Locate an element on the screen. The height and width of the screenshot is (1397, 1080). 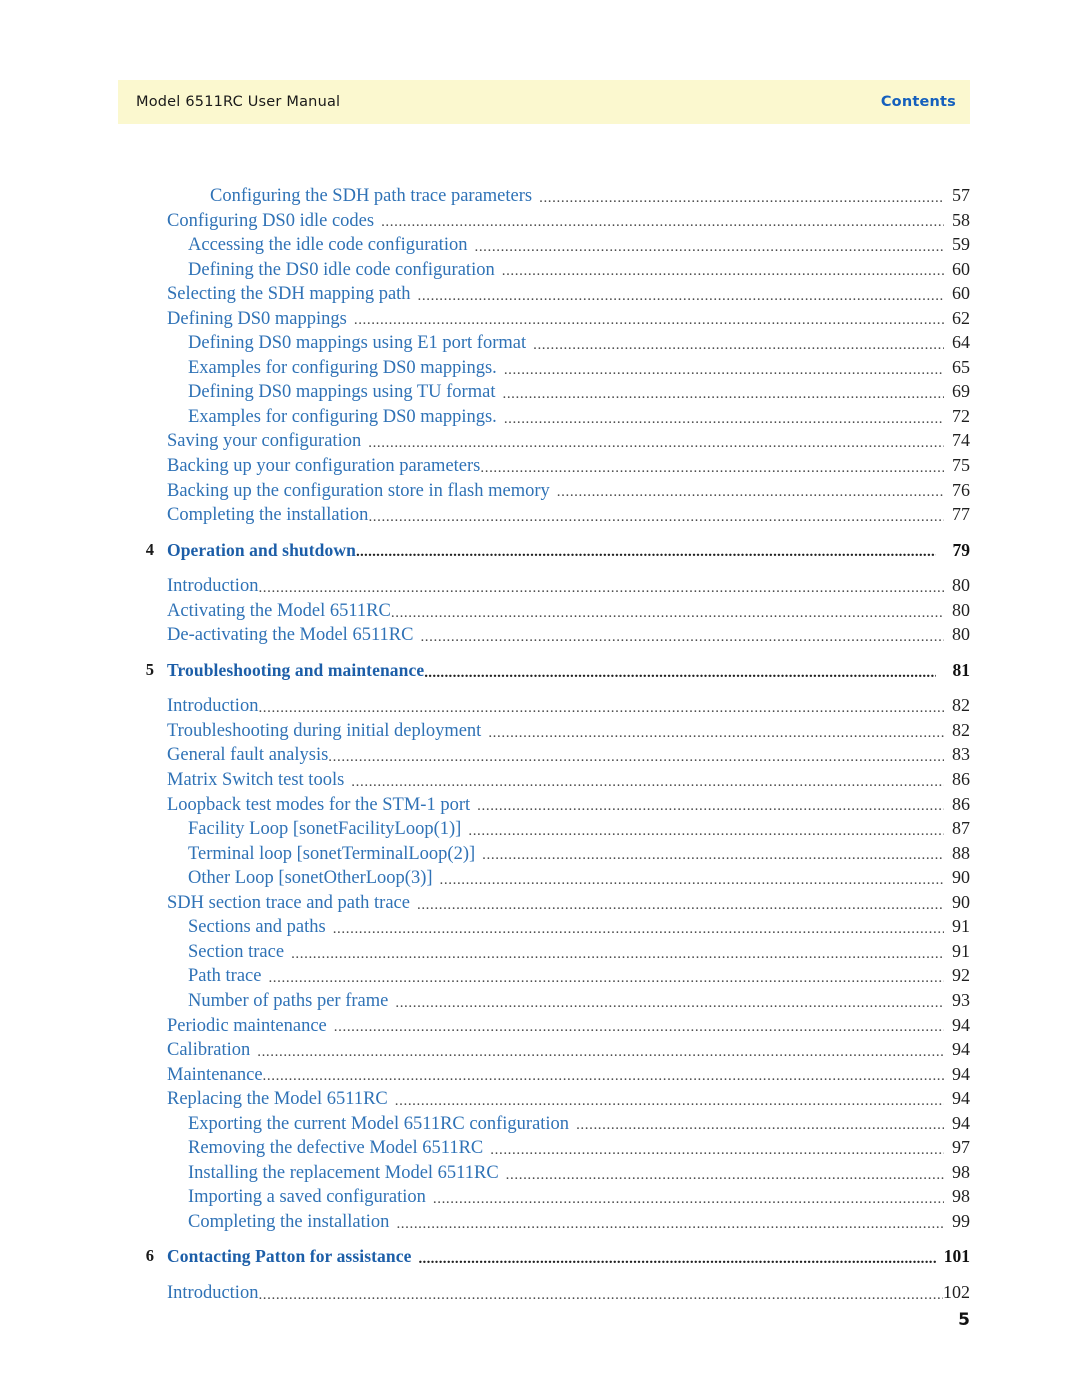
toc-entry-row: Accessing the idle code configuration 59 is located at coordinates (544, 246).